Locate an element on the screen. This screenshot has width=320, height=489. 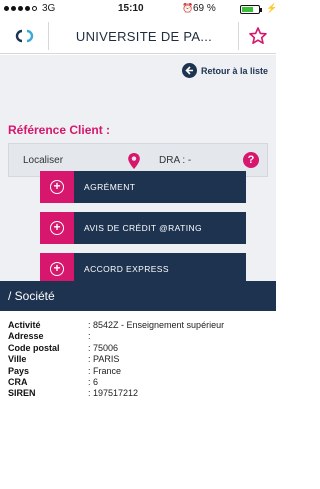
question-circle-icon: ? is located at coordinates (251, 160).